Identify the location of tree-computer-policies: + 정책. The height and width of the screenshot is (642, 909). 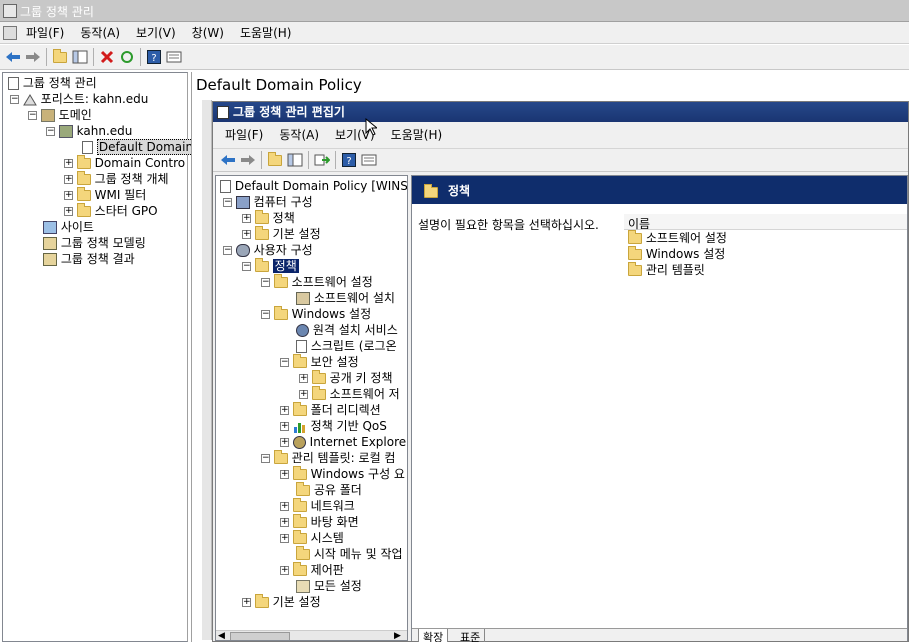
(268, 218).